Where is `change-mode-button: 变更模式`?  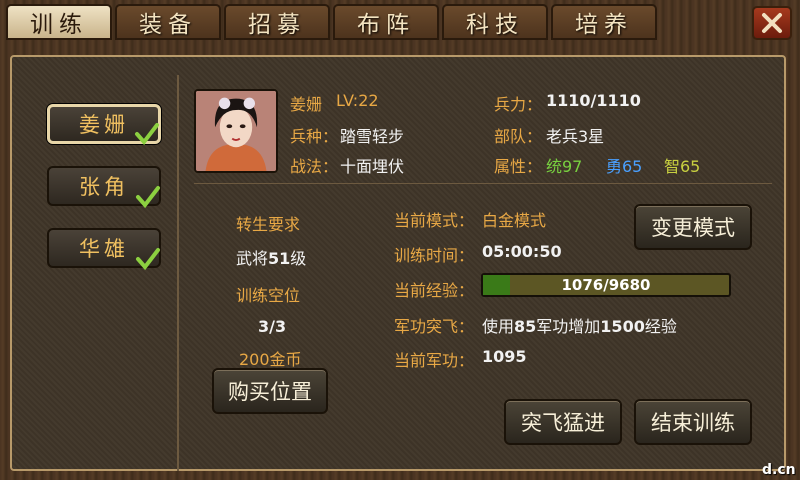 change-mode-button: 变更模式 is located at coordinates (693, 227).